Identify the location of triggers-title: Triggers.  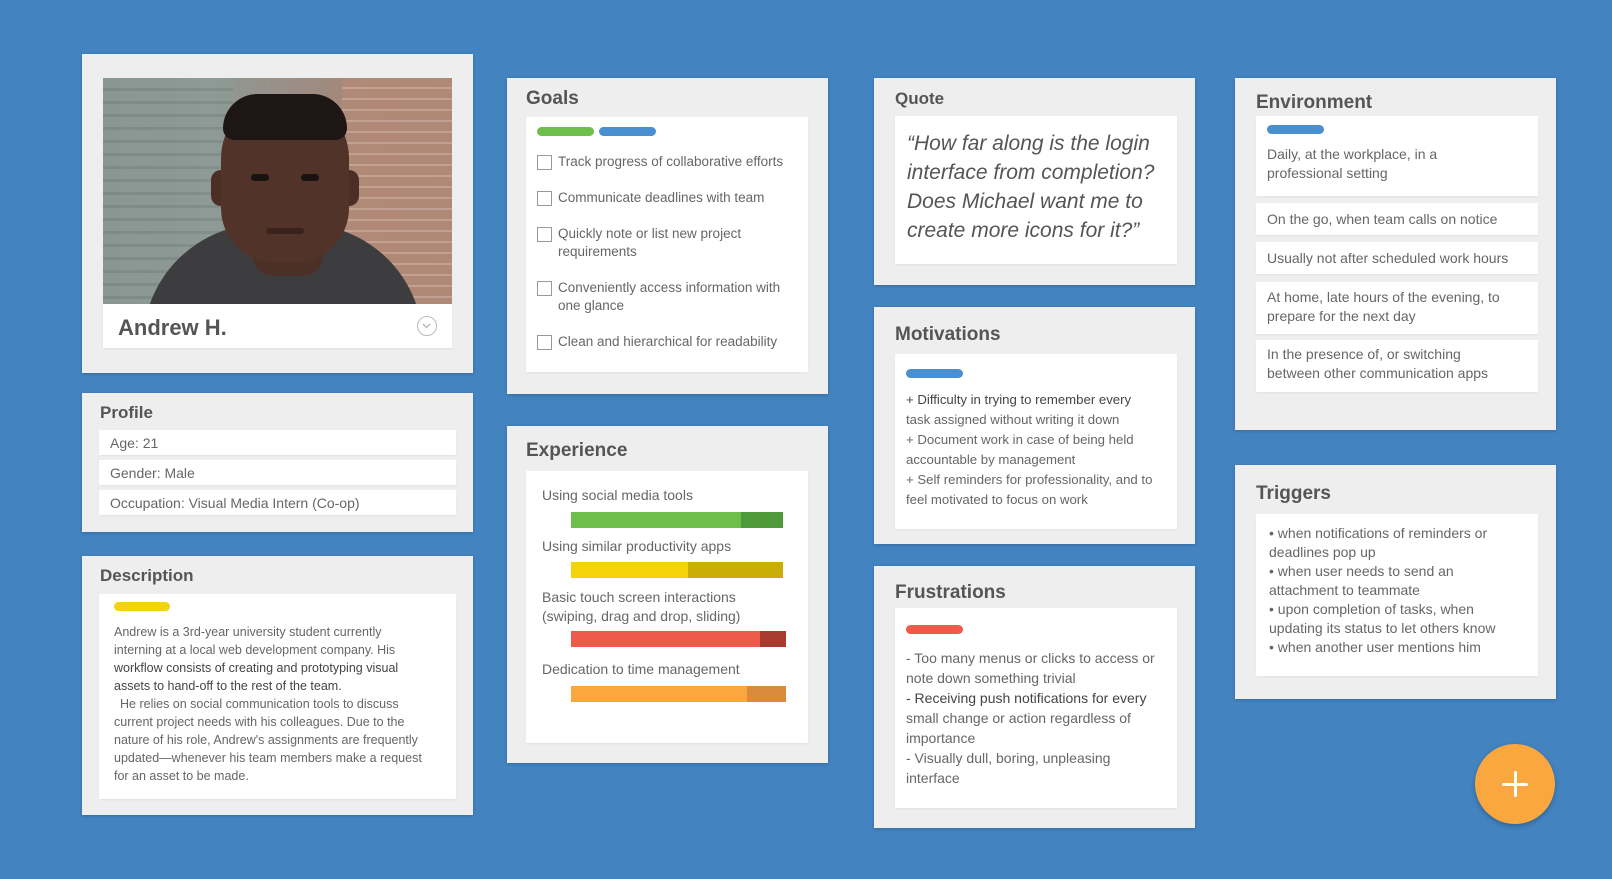
(1293, 493).